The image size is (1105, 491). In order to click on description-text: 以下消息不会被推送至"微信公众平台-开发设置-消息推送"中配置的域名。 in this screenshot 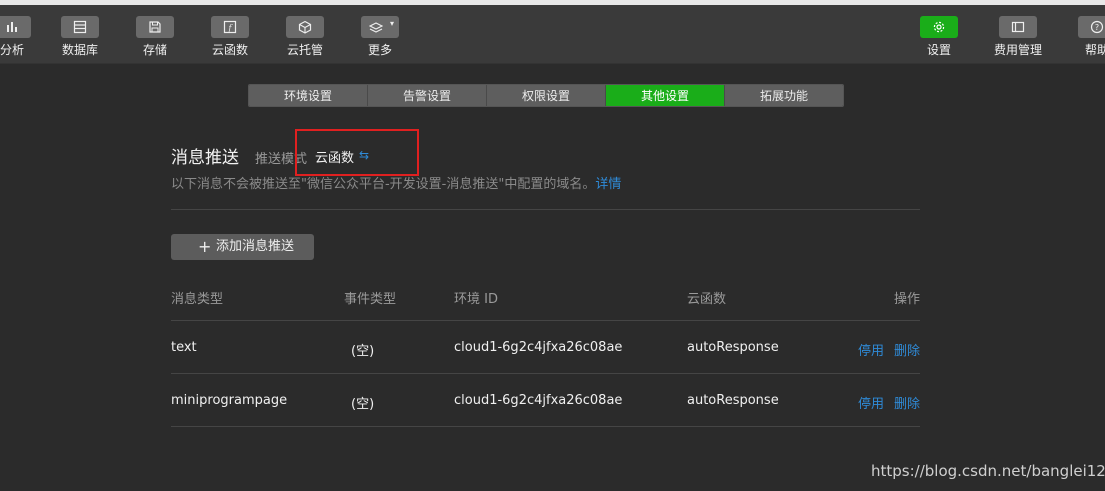, I will do `click(383, 184)`.